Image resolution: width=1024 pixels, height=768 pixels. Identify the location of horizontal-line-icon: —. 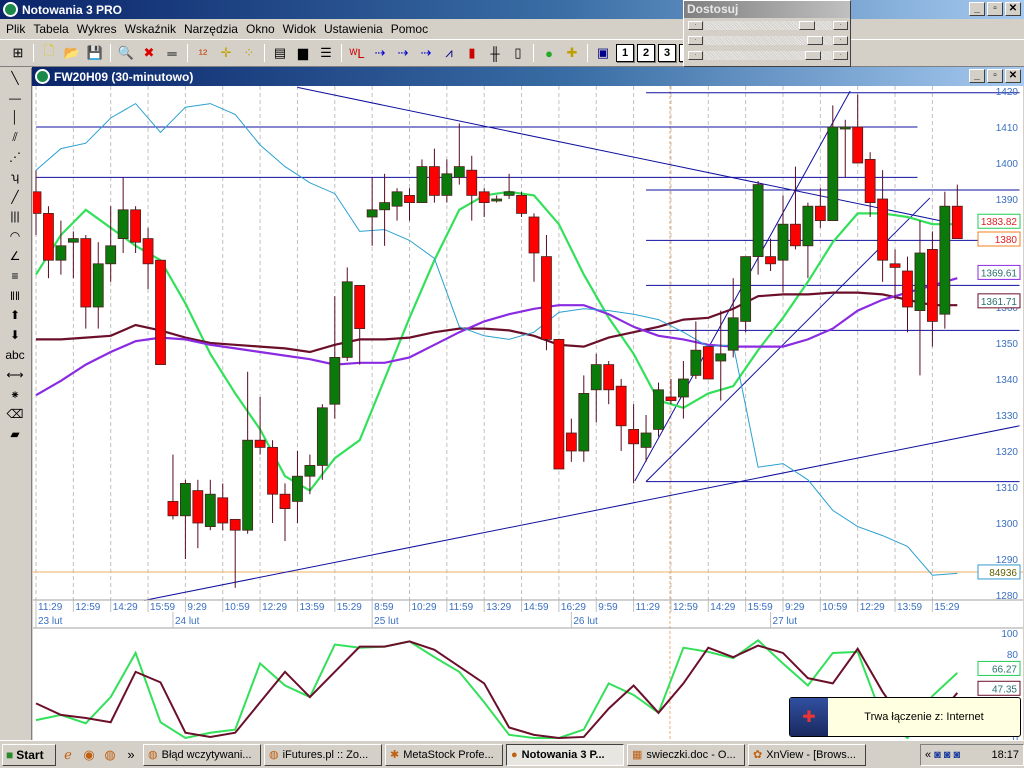
(15, 98).